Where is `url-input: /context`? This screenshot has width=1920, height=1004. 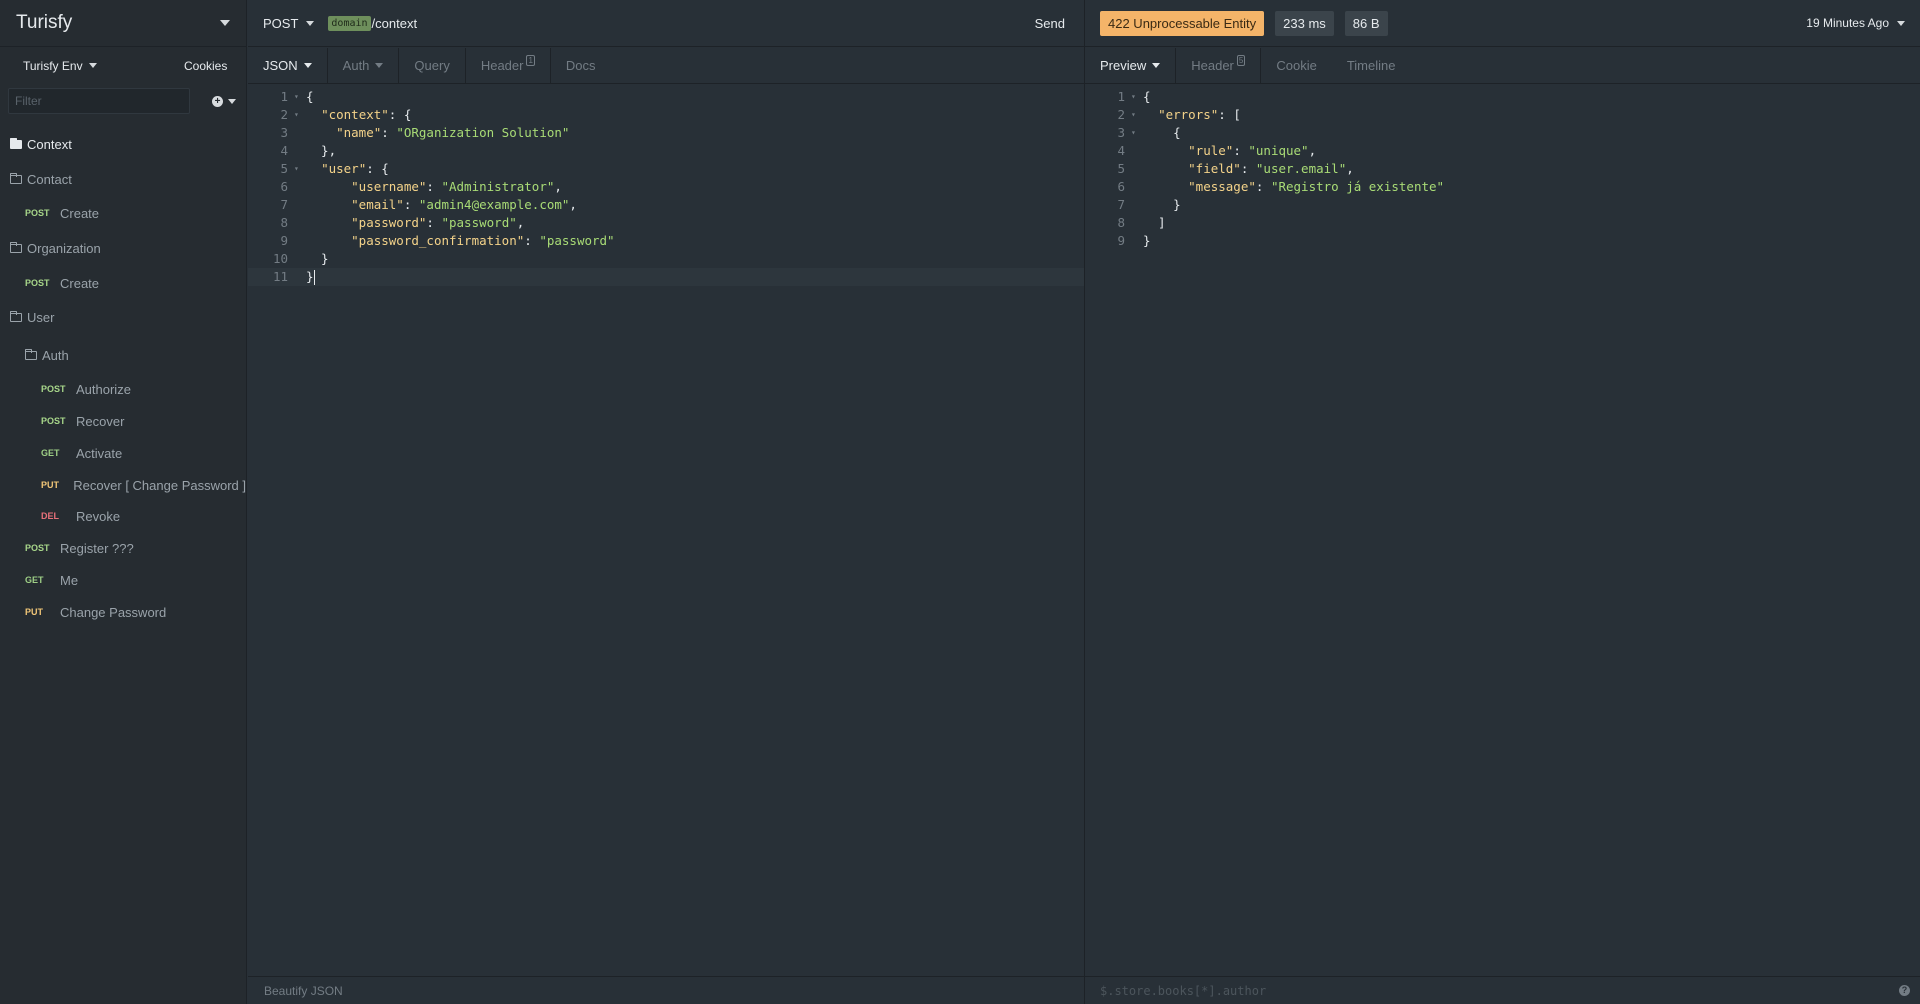
url-input: /context is located at coordinates (395, 23).